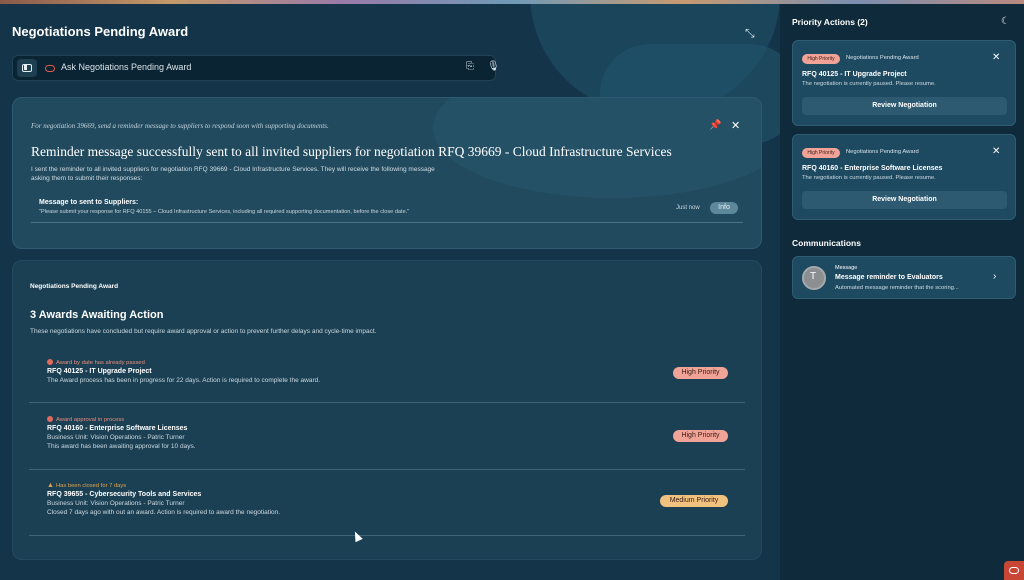  What do you see at coordinates (50, 68) in the screenshot?
I see `oracle-icon` at bounding box center [50, 68].